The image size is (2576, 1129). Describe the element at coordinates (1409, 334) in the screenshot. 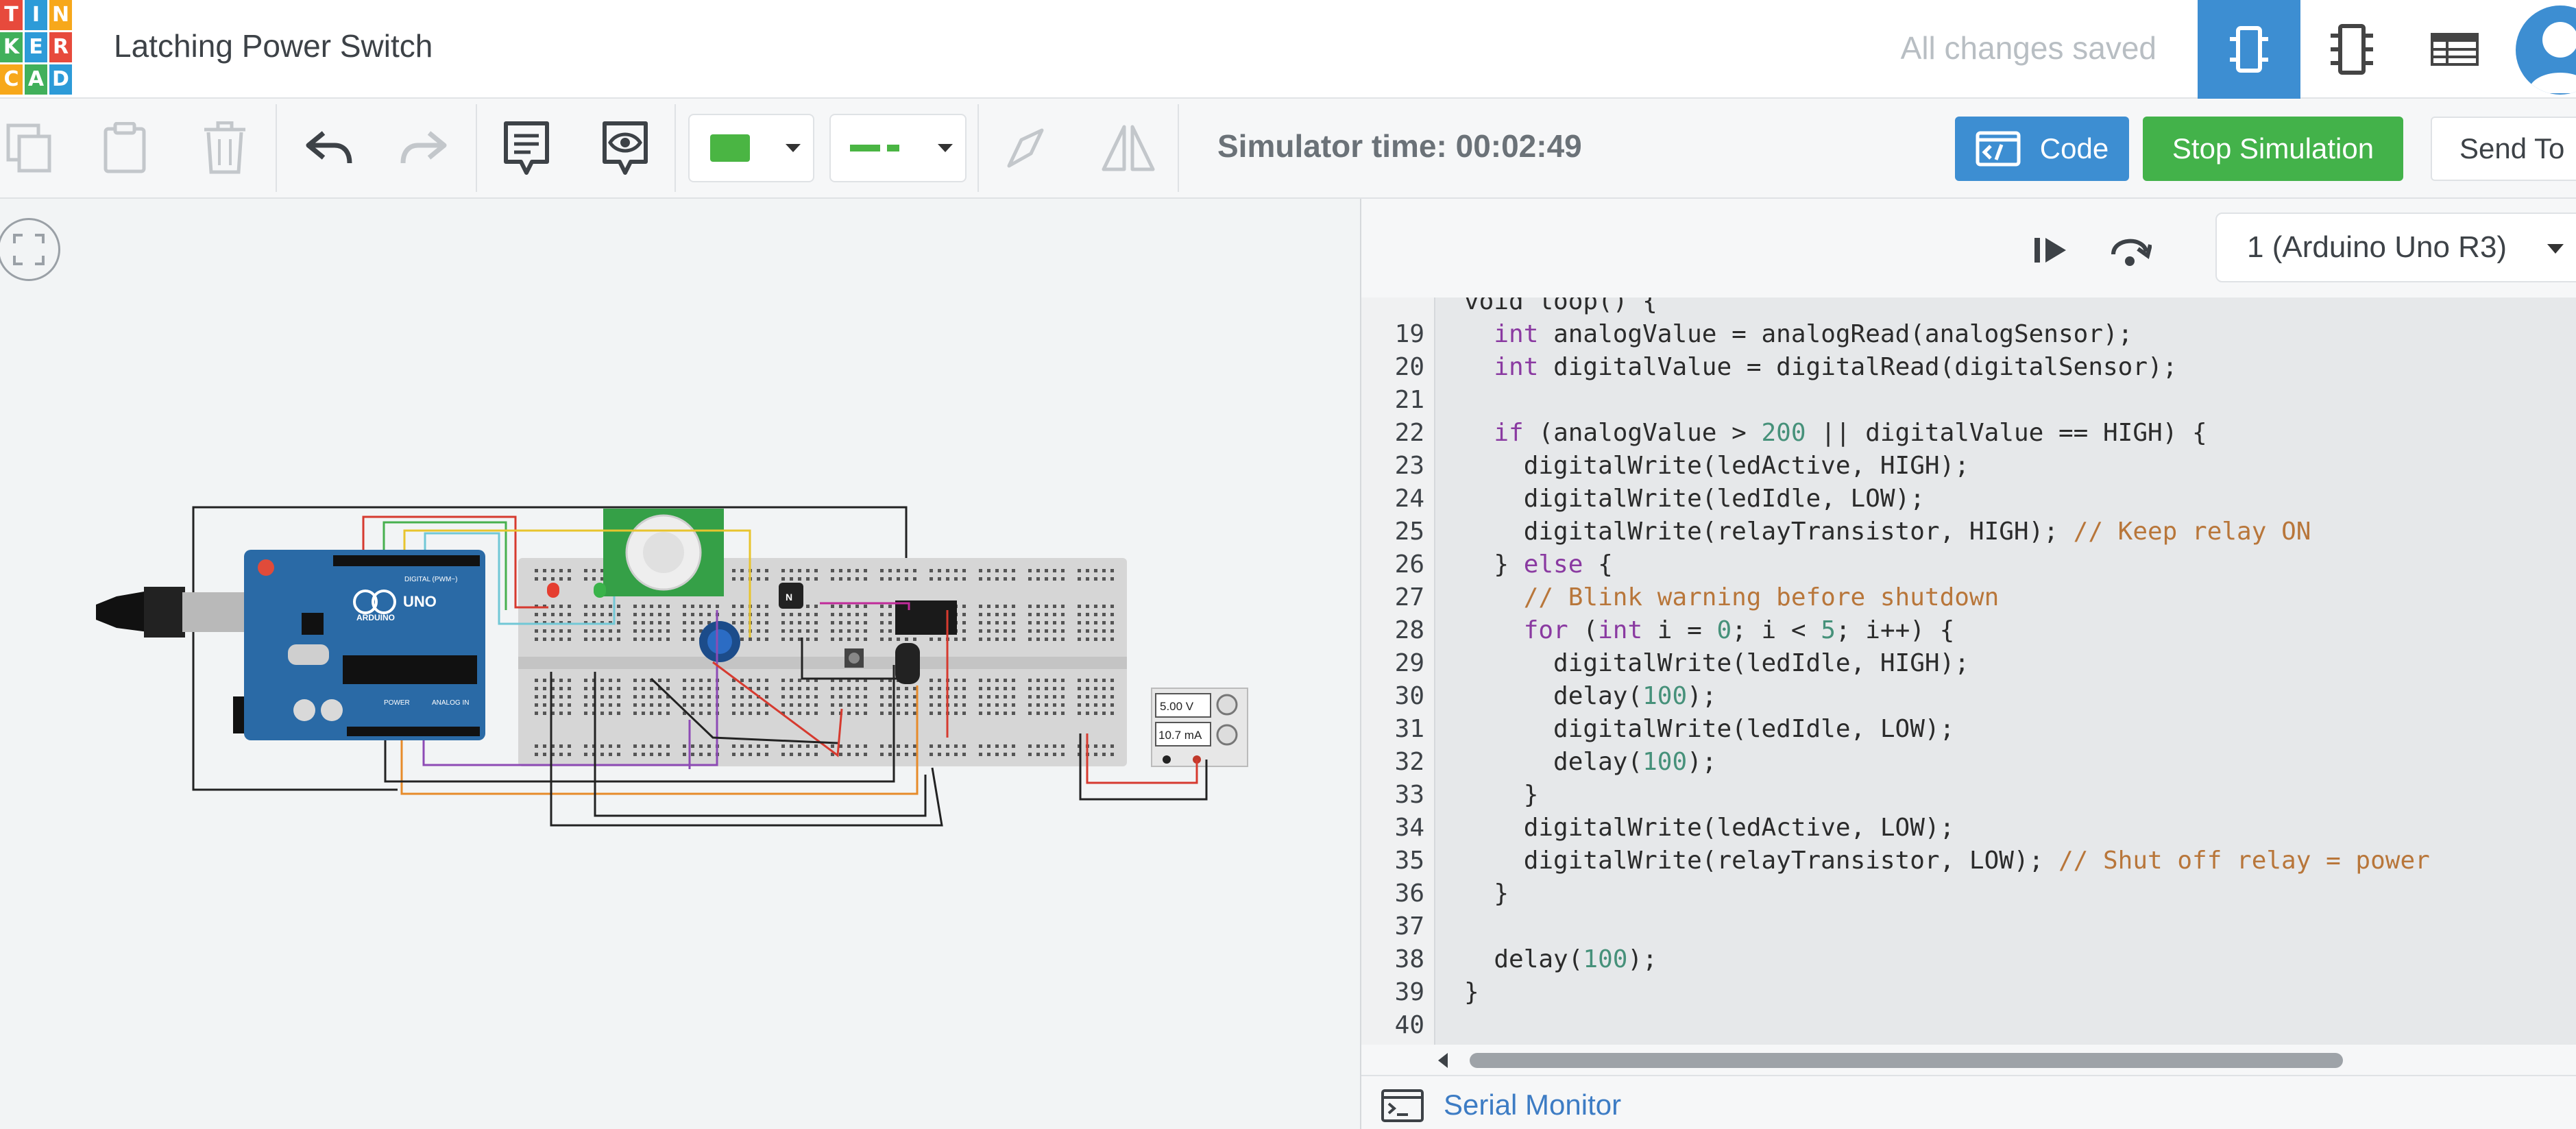

I see `line-number: 19` at that location.